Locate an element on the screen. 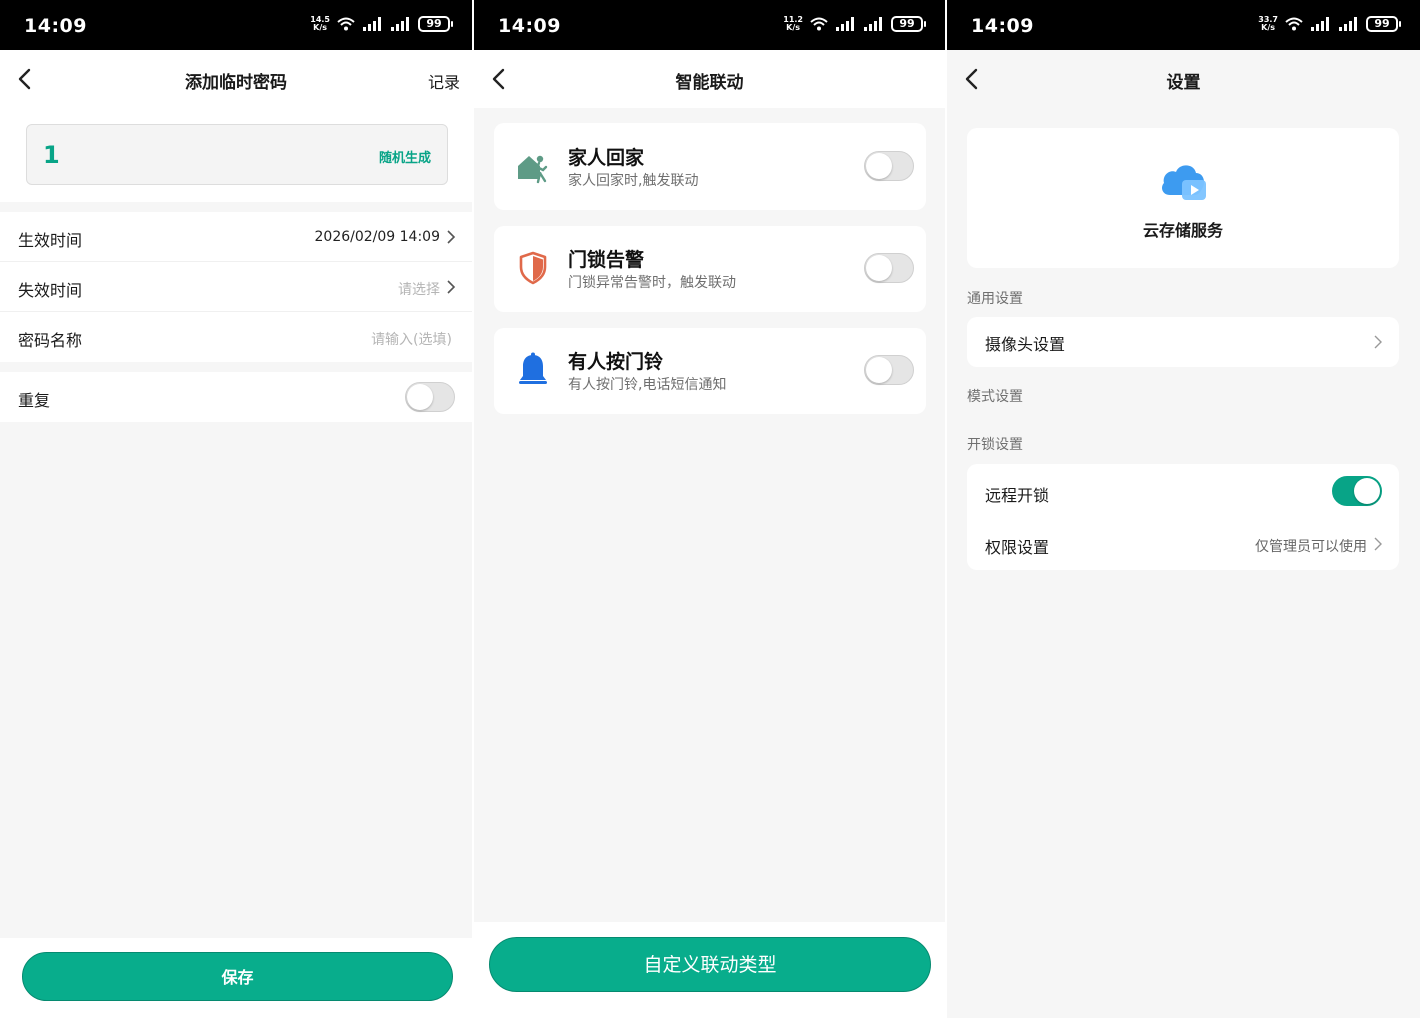 The image size is (1420, 1018). family-home-toggle is located at coordinates (889, 166).